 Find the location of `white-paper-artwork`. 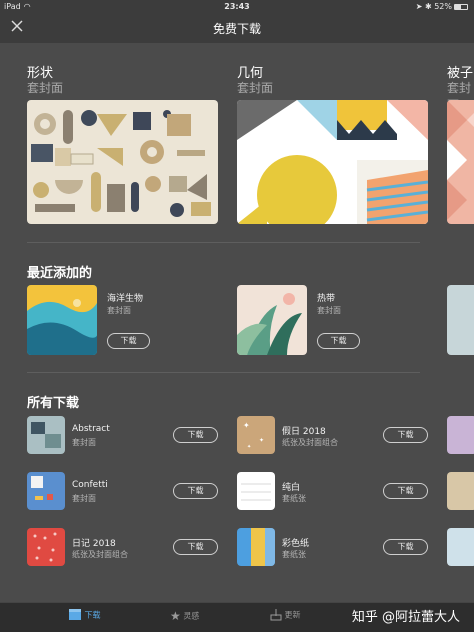

white-paper-artwork is located at coordinates (256, 492).